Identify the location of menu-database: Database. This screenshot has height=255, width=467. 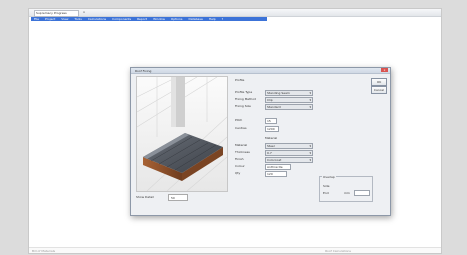
(195, 19).